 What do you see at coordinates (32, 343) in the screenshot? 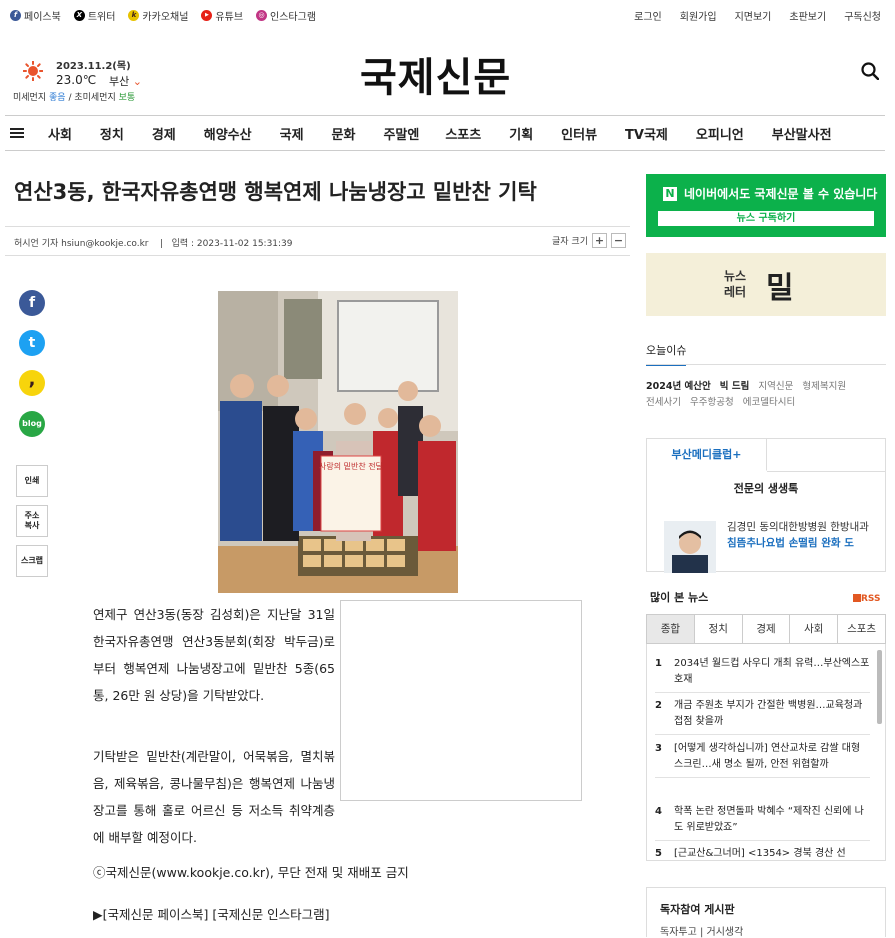
I see `share-twitter-icon: t` at bounding box center [32, 343].